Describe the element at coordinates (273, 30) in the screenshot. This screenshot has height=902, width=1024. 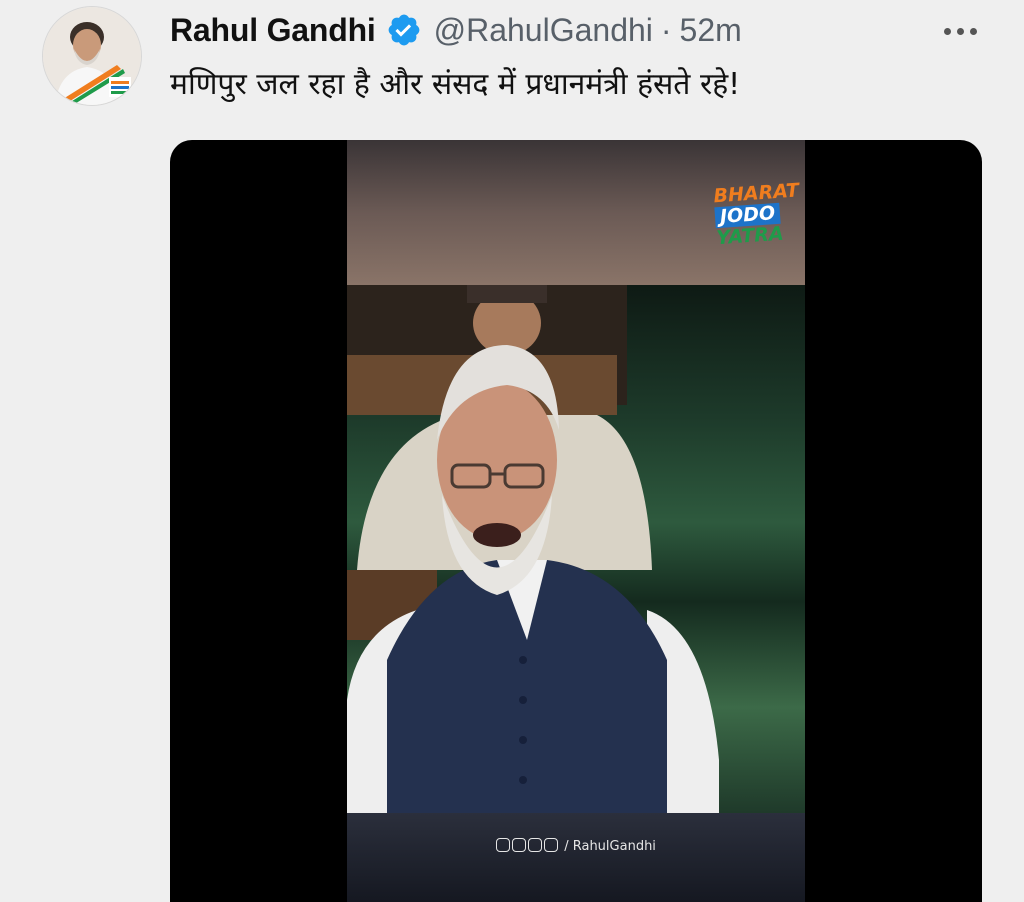
I see `author-name: Rahul Gandhi` at that location.